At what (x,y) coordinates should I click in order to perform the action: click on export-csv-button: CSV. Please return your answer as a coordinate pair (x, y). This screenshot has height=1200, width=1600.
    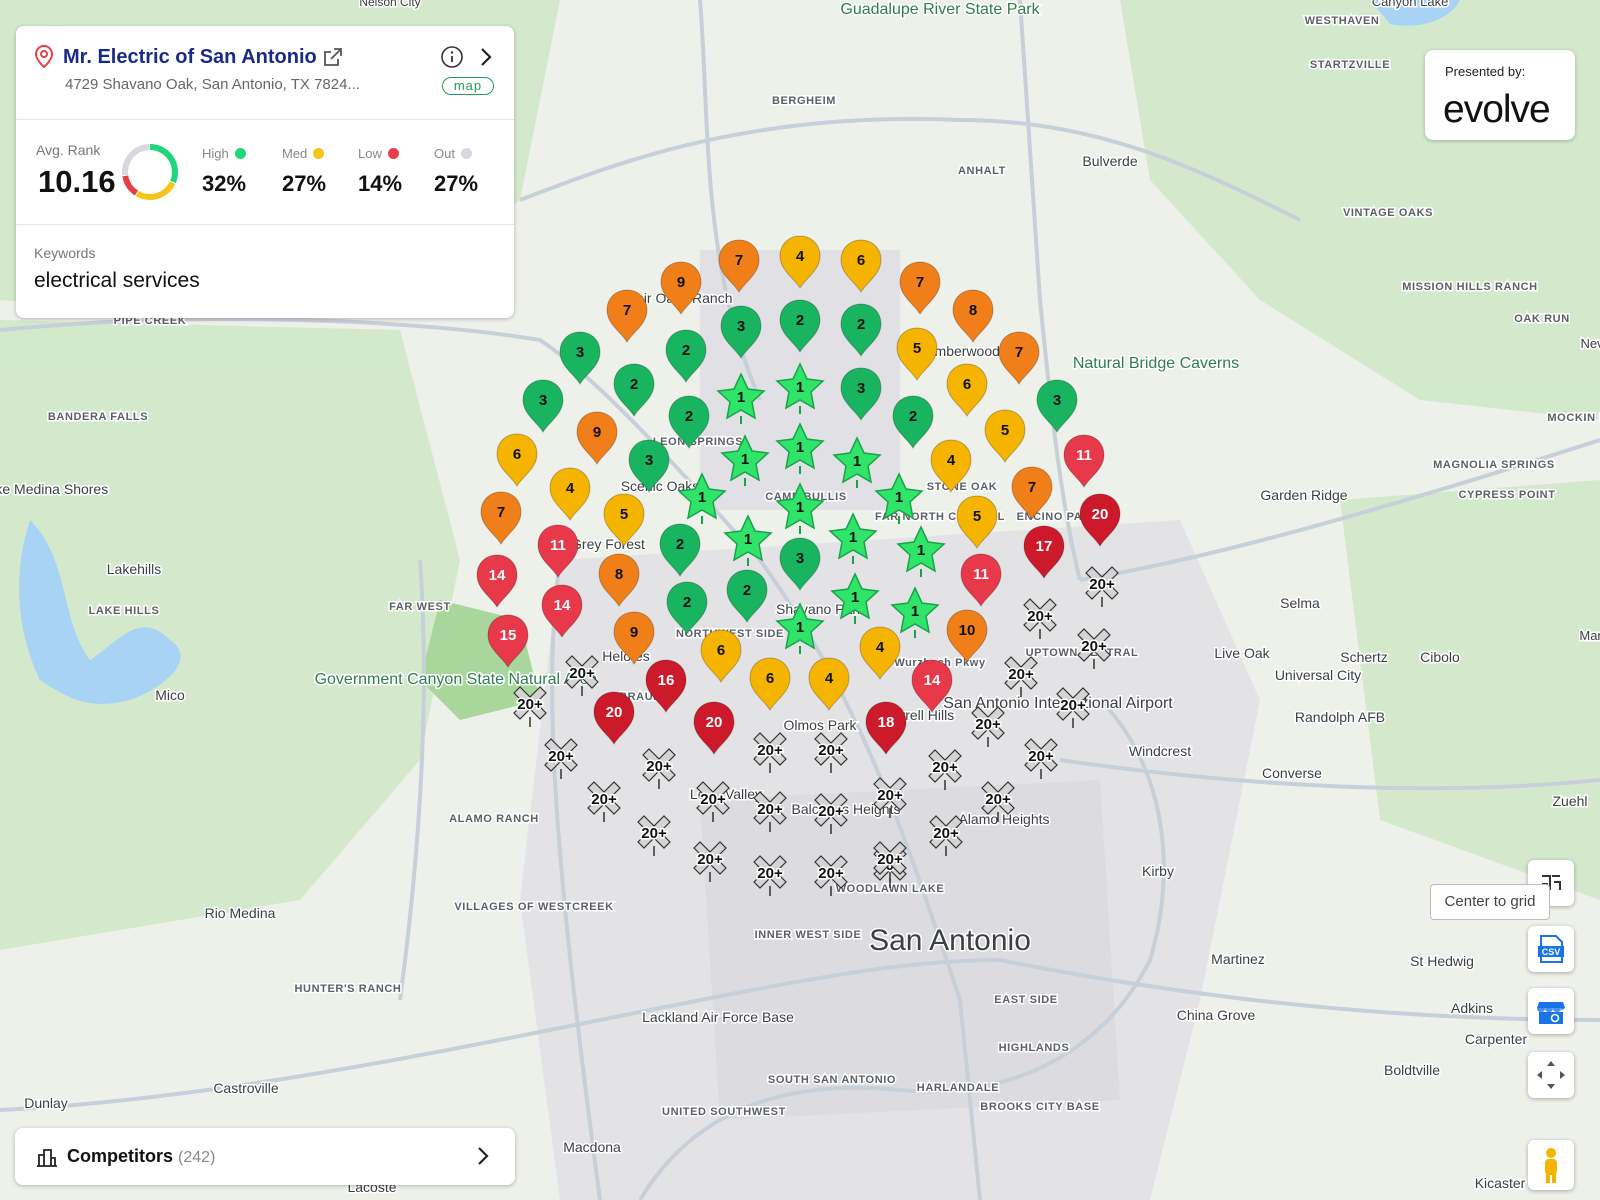
    Looking at the image, I should click on (1551, 949).